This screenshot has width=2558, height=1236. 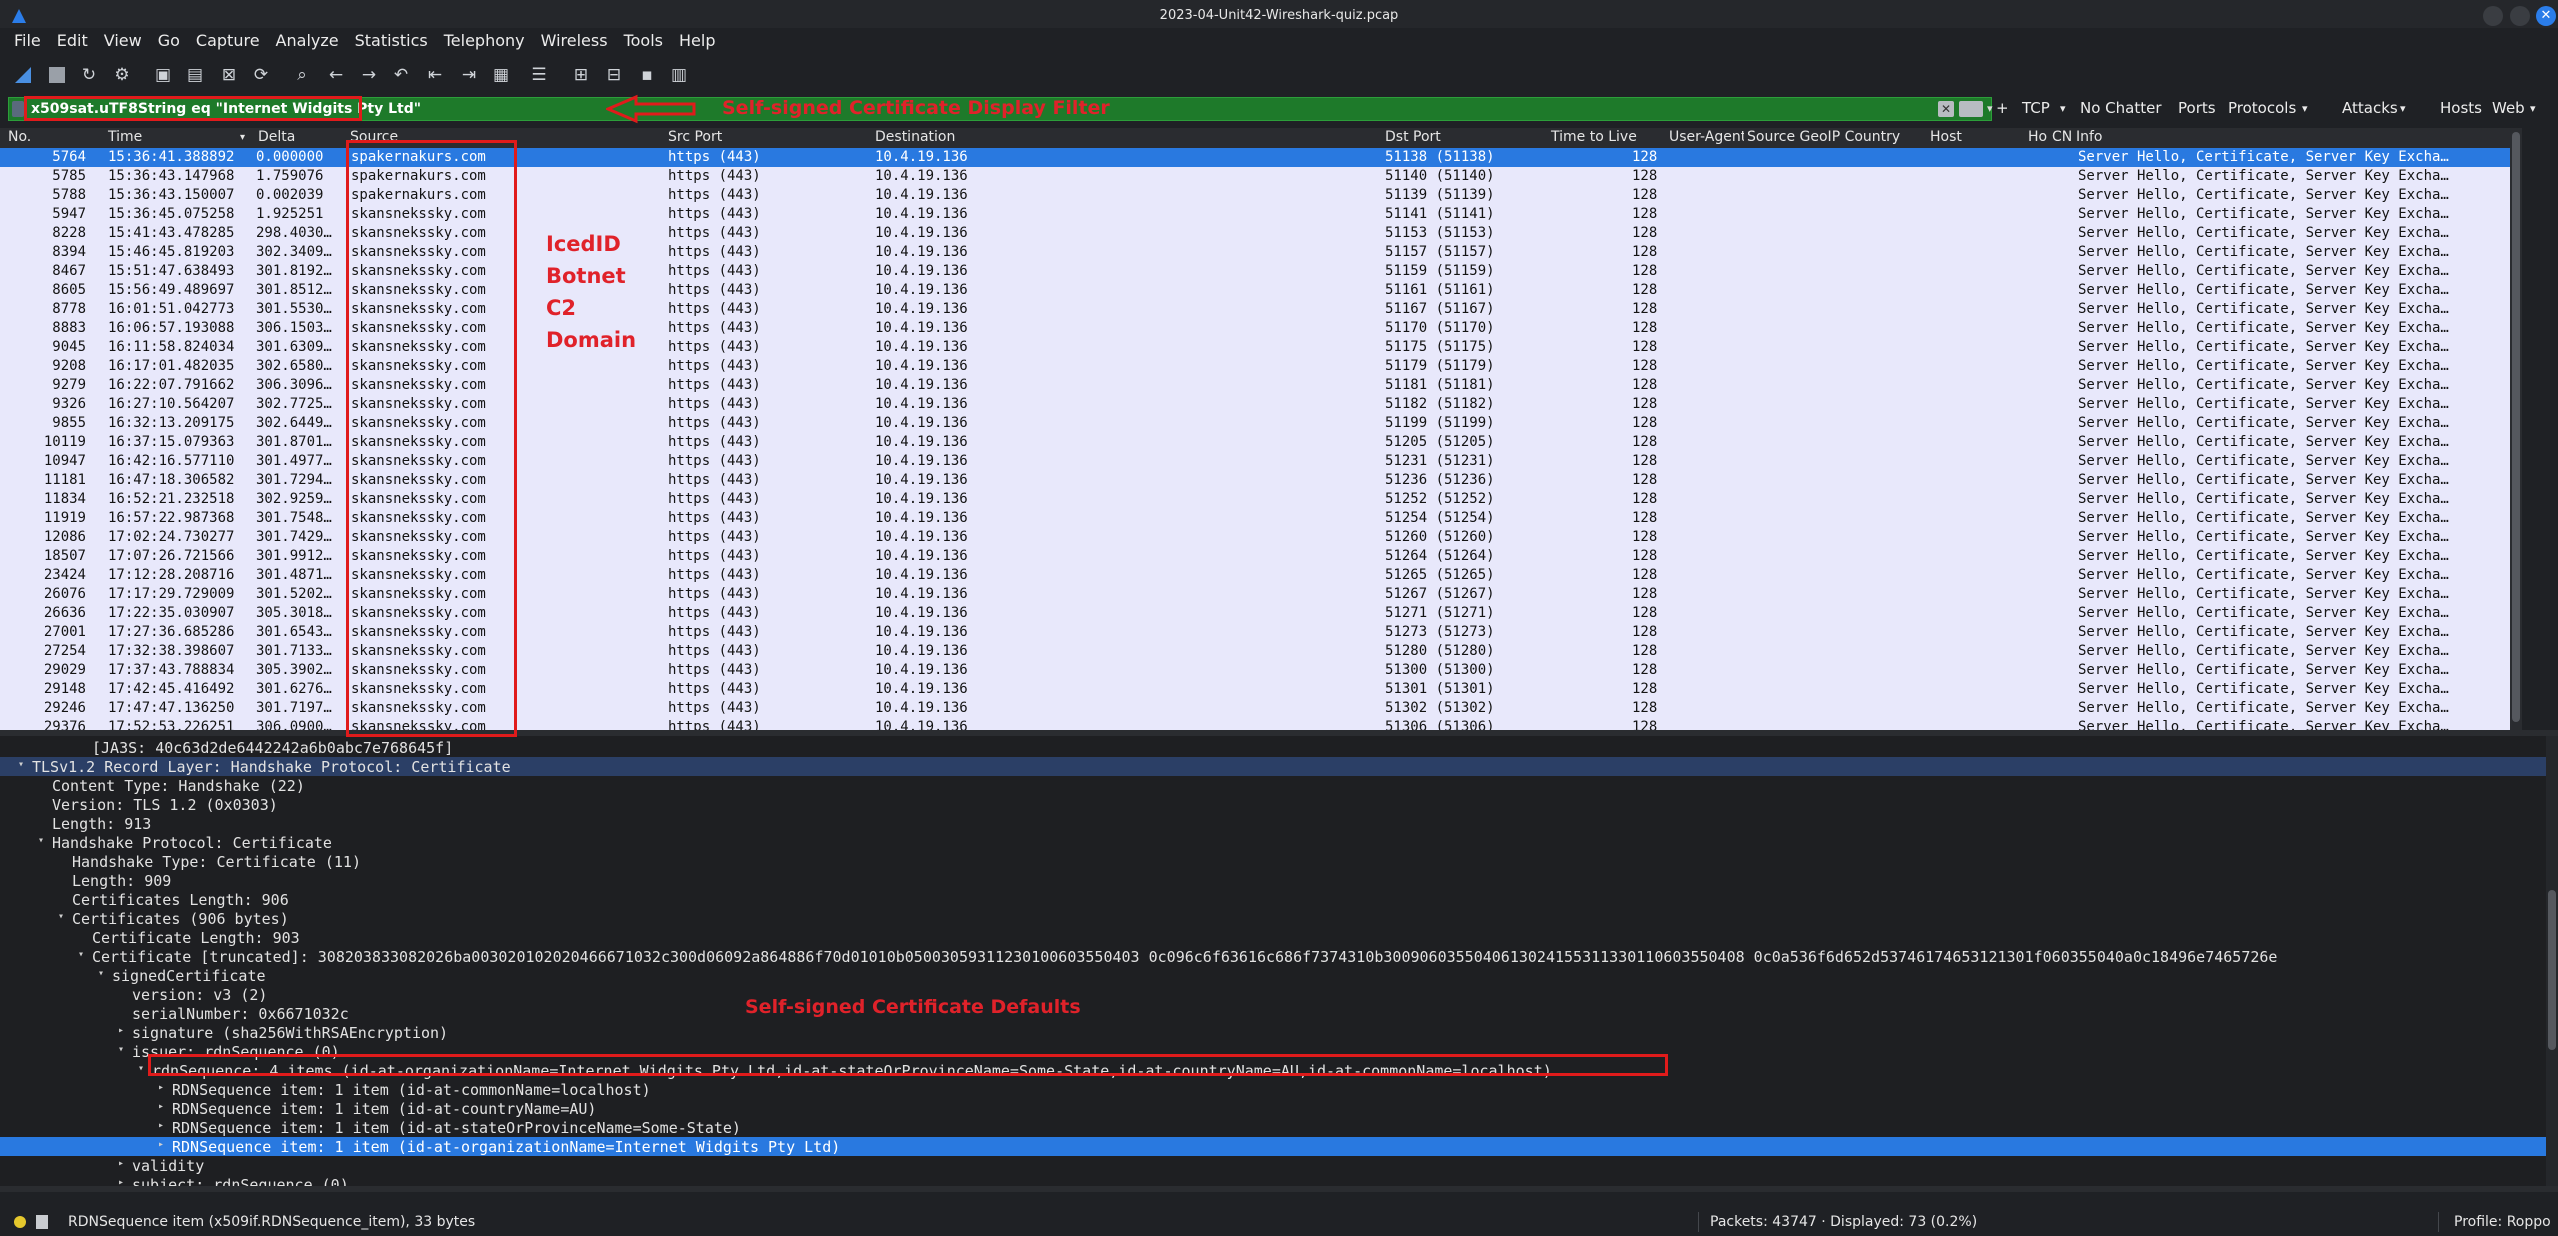 I want to click on apply-filter-button, so click(x=1971, y=109).